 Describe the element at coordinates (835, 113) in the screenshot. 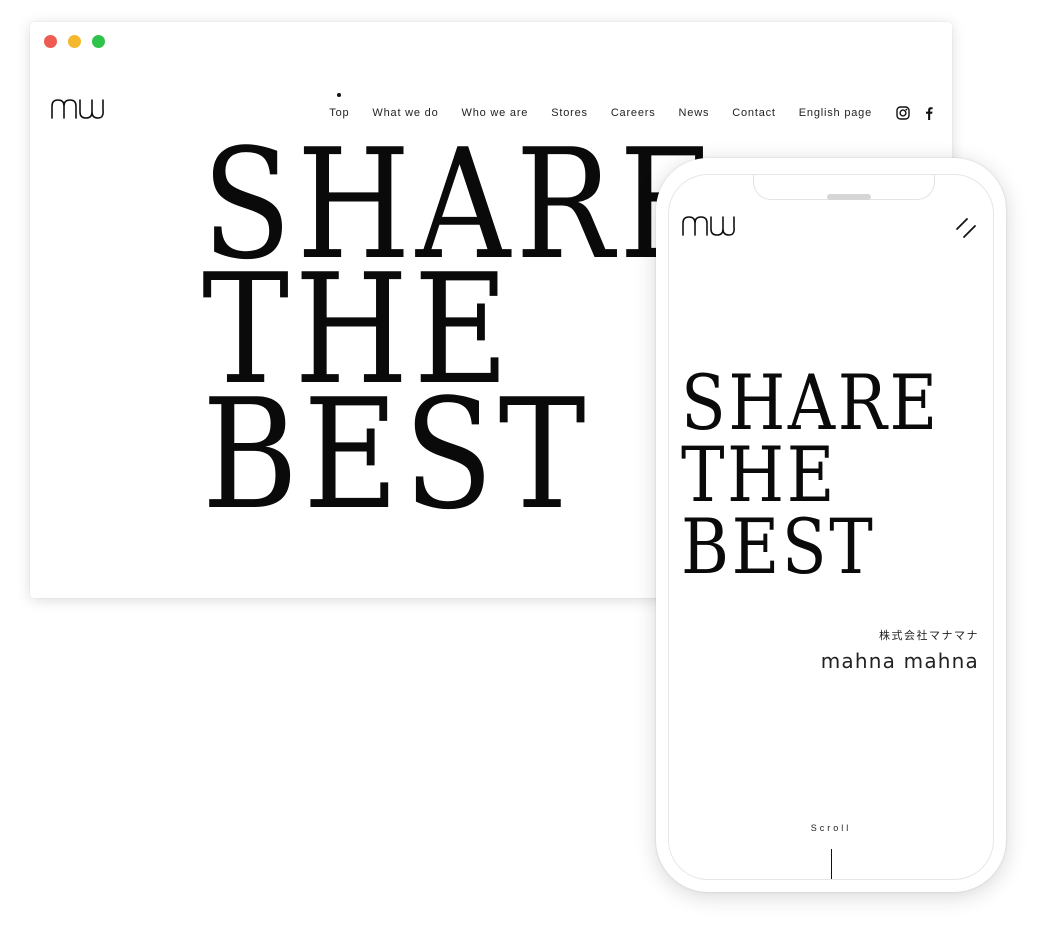

I see `nav-english-page: English page` at that location.